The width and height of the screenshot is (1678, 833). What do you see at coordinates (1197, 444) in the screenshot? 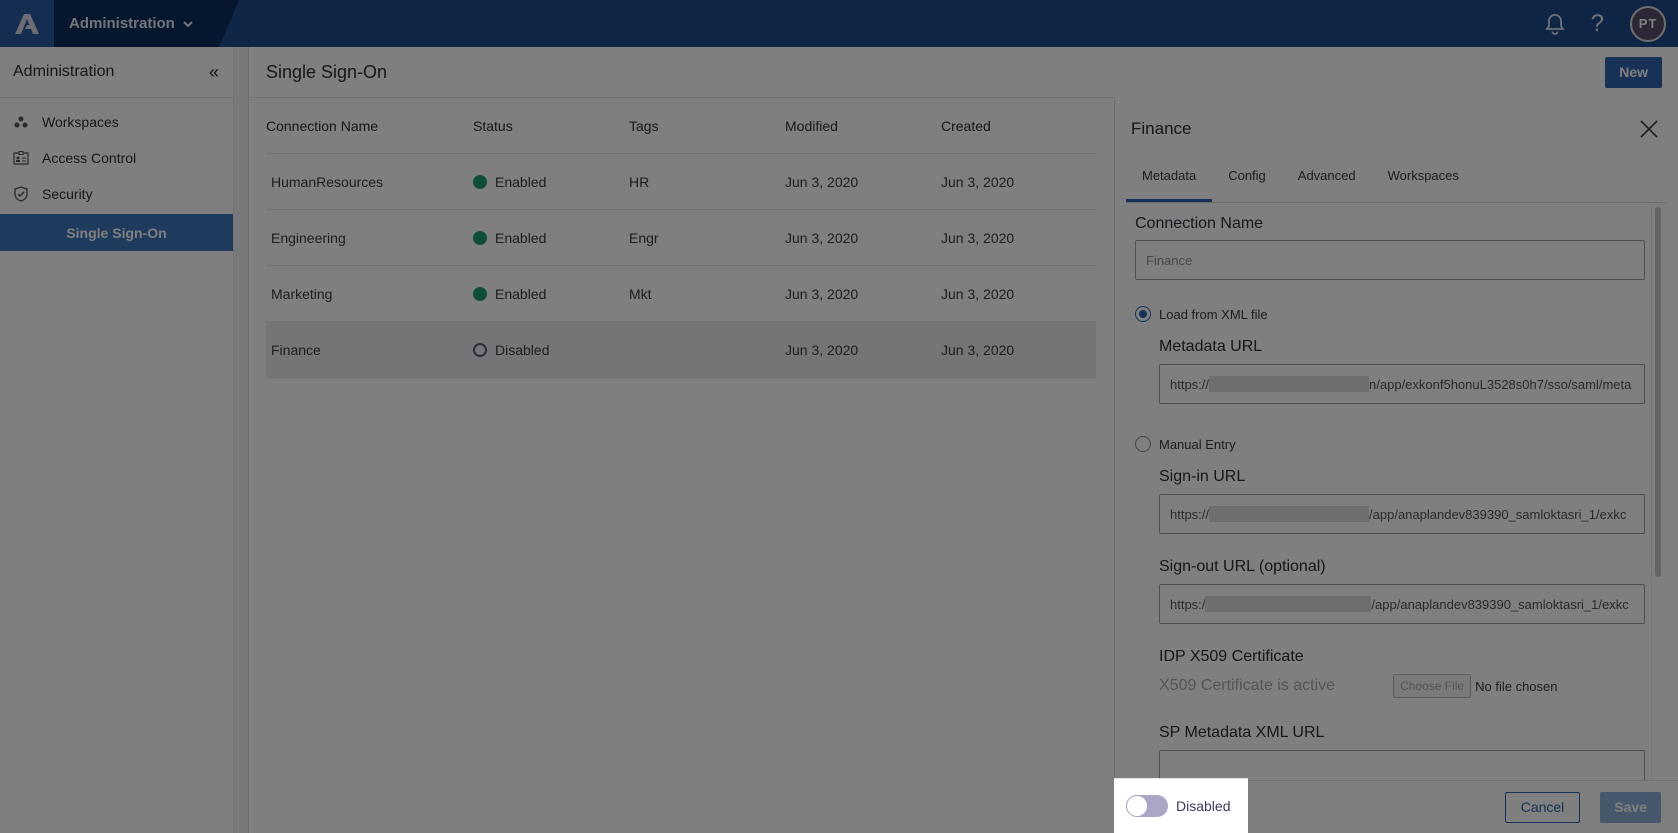
I see `manual-entry-label: Manual Entry` at bounding box center [1197, 444].